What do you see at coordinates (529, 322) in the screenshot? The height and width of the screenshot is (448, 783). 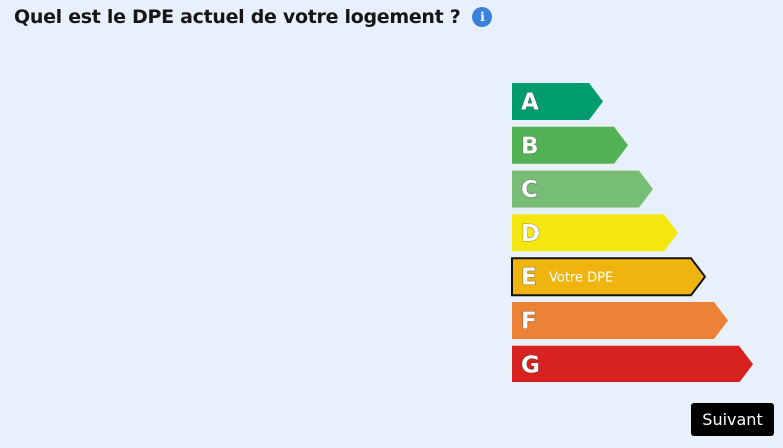 I see `dpe-letter-f: F` at bounding box center [529, 322].